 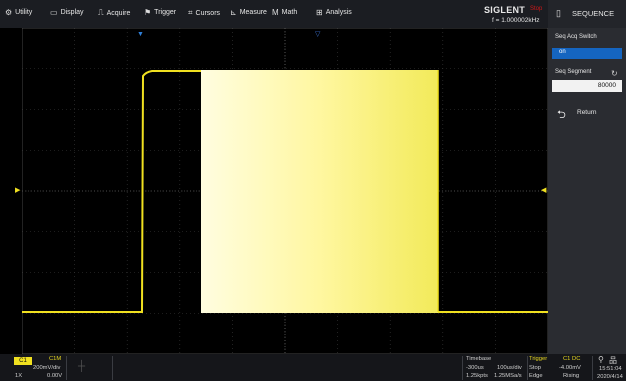 What do you see at coordinates (478, 359) in the screenshot?
I see `timebase-label: Timebase` at bounding box center [478, 359].